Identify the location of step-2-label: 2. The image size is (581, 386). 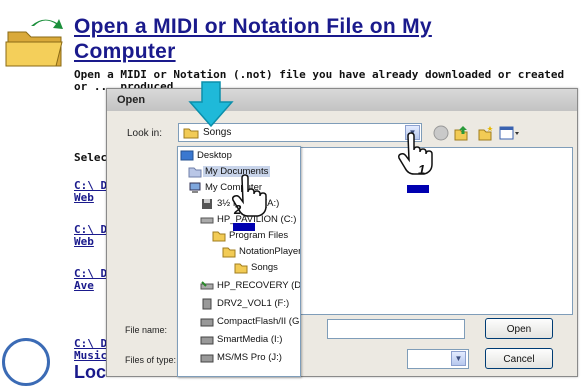
(238, 209).